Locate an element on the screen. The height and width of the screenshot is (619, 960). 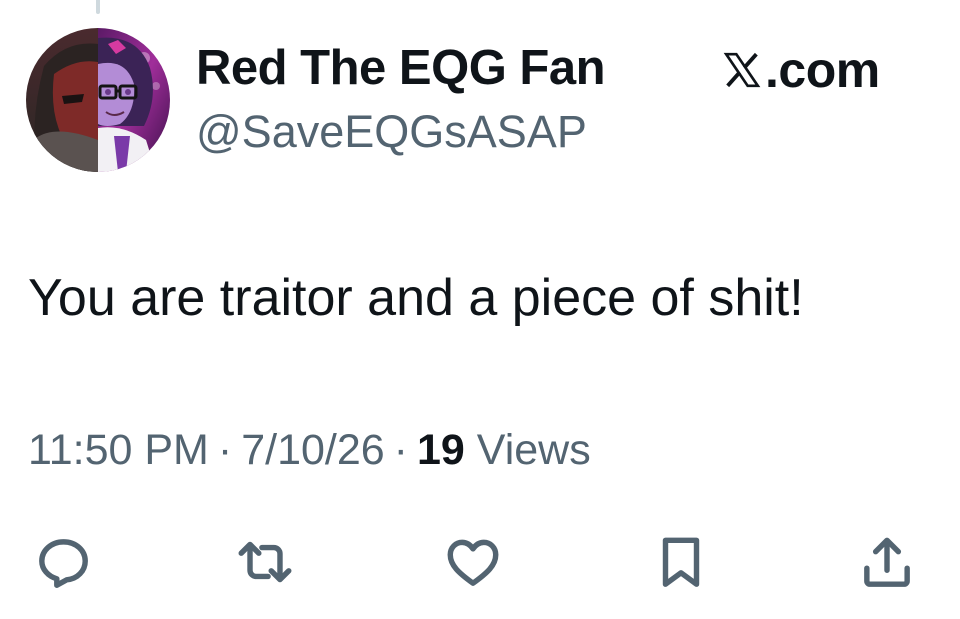
views-label: Views is located at coordinates (533, 450).